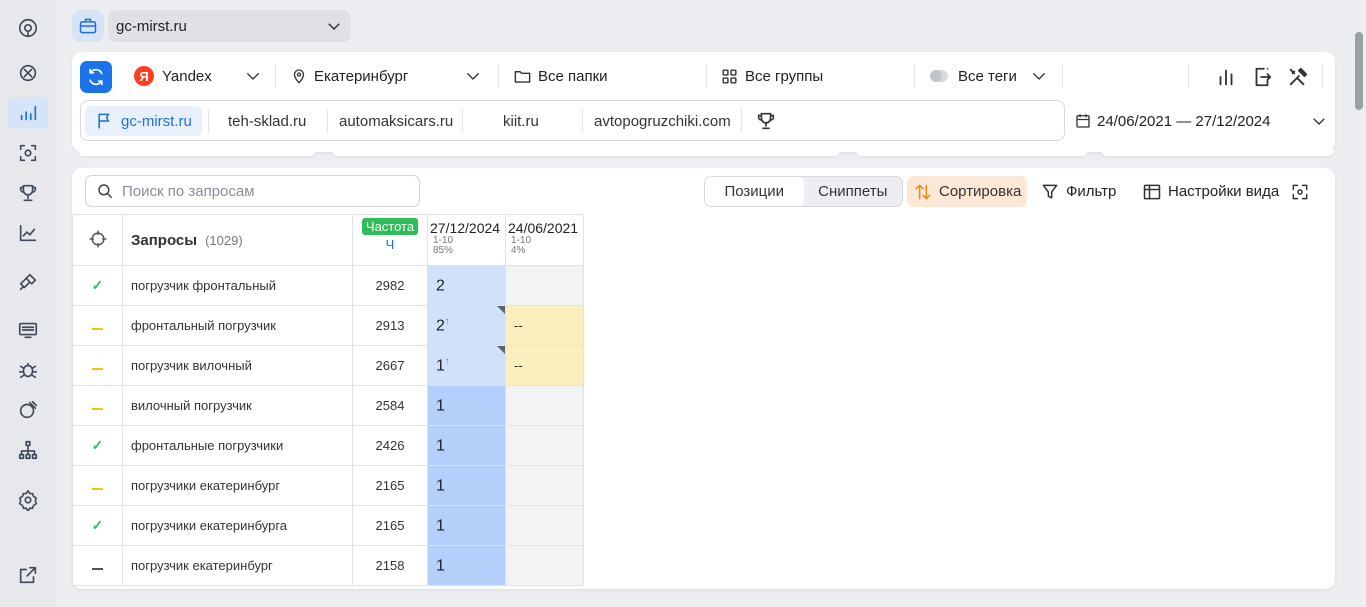 The image size is (1366, 607). I want to click on page-scrollbar, so click(1359, 303).